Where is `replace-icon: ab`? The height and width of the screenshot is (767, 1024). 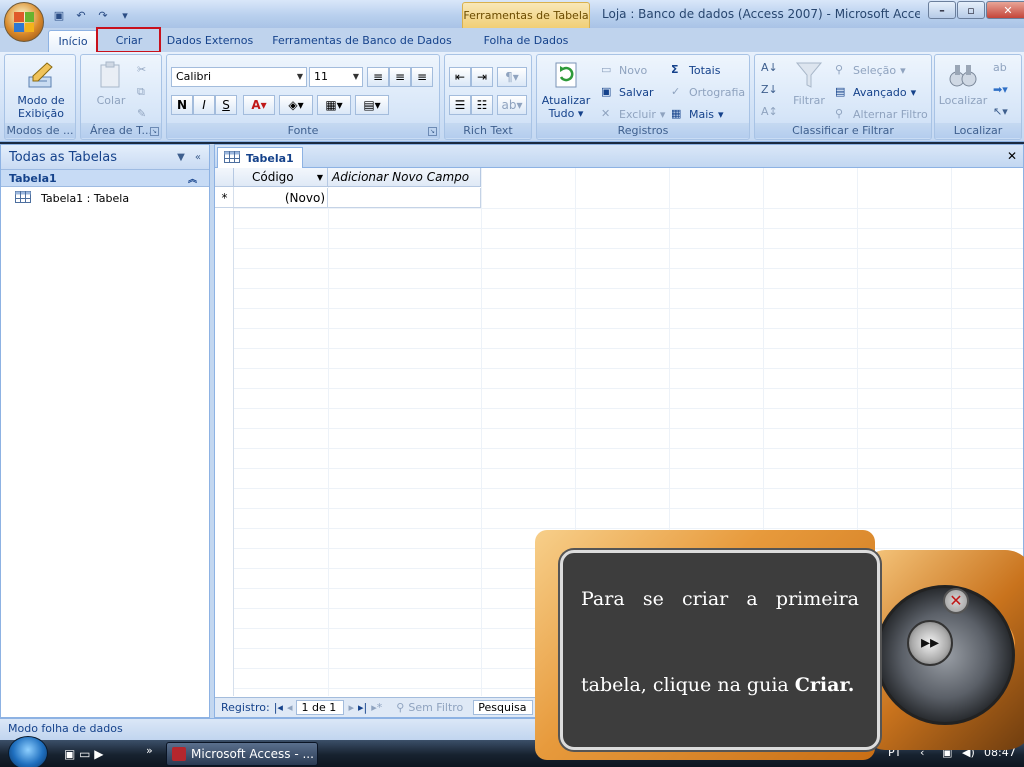 replace-icon: ab is located at coordinates (1000, 67).